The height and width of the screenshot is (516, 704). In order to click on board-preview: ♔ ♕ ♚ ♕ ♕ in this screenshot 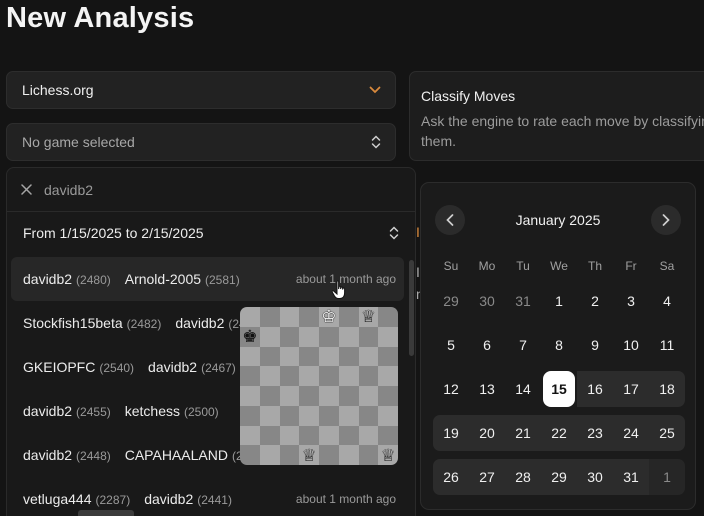, I will do `click(319, 386)`.